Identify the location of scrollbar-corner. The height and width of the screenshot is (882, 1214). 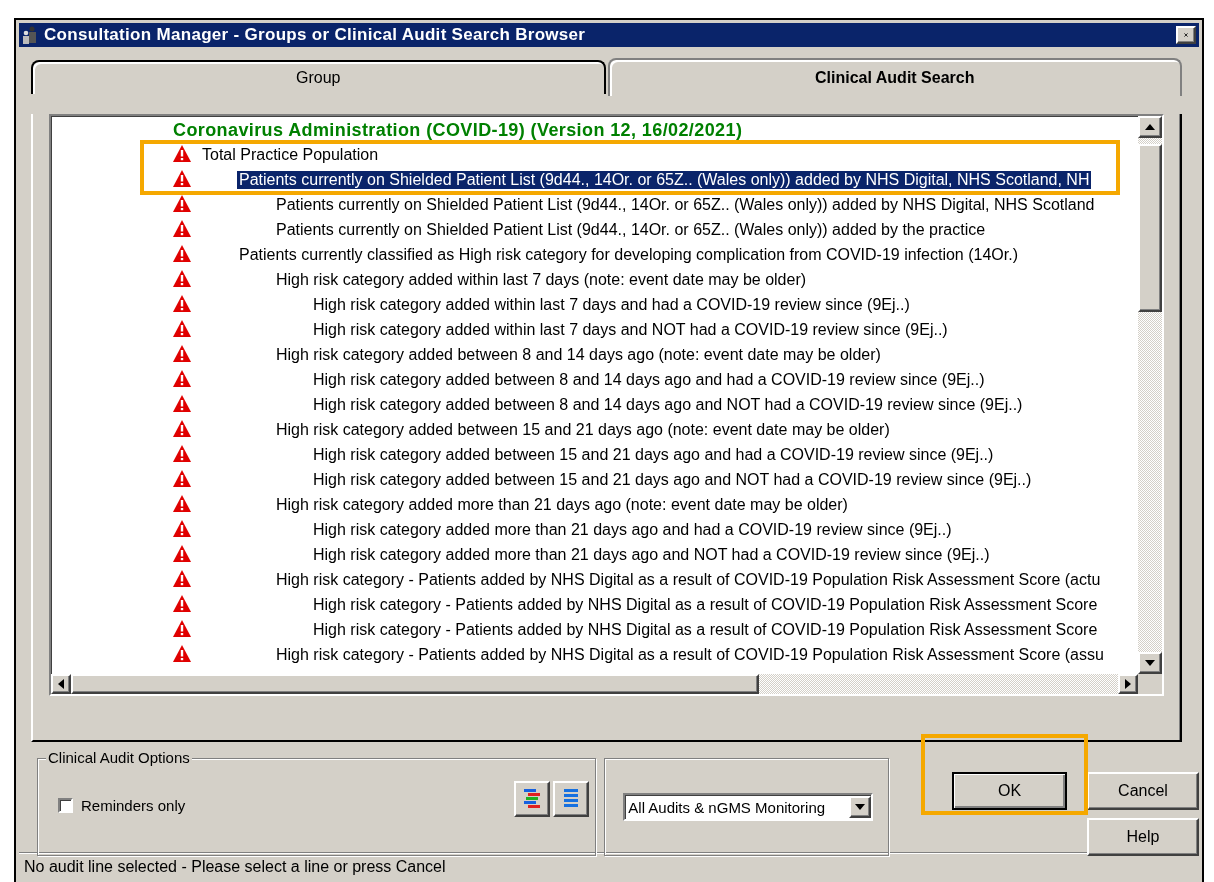
(1150, 684).